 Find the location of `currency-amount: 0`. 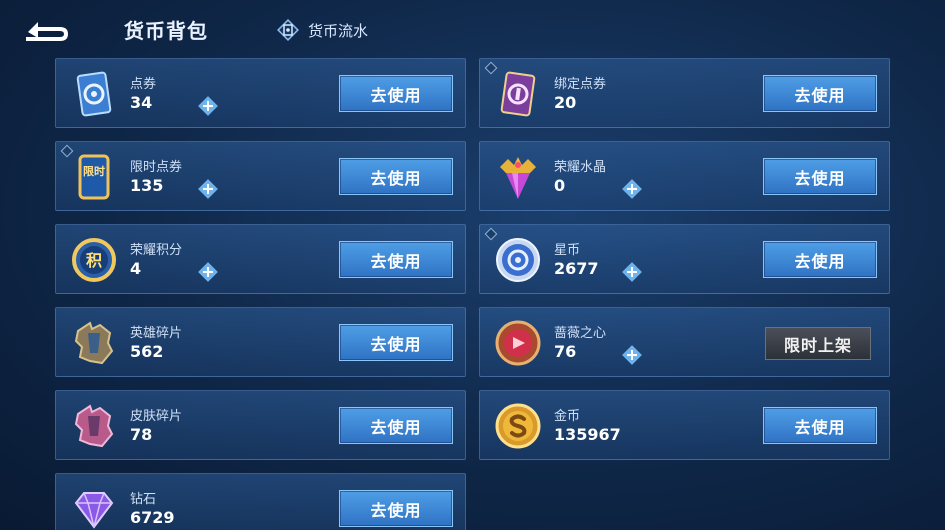

currency-amount: 0 is located at coordinates (560, 185).